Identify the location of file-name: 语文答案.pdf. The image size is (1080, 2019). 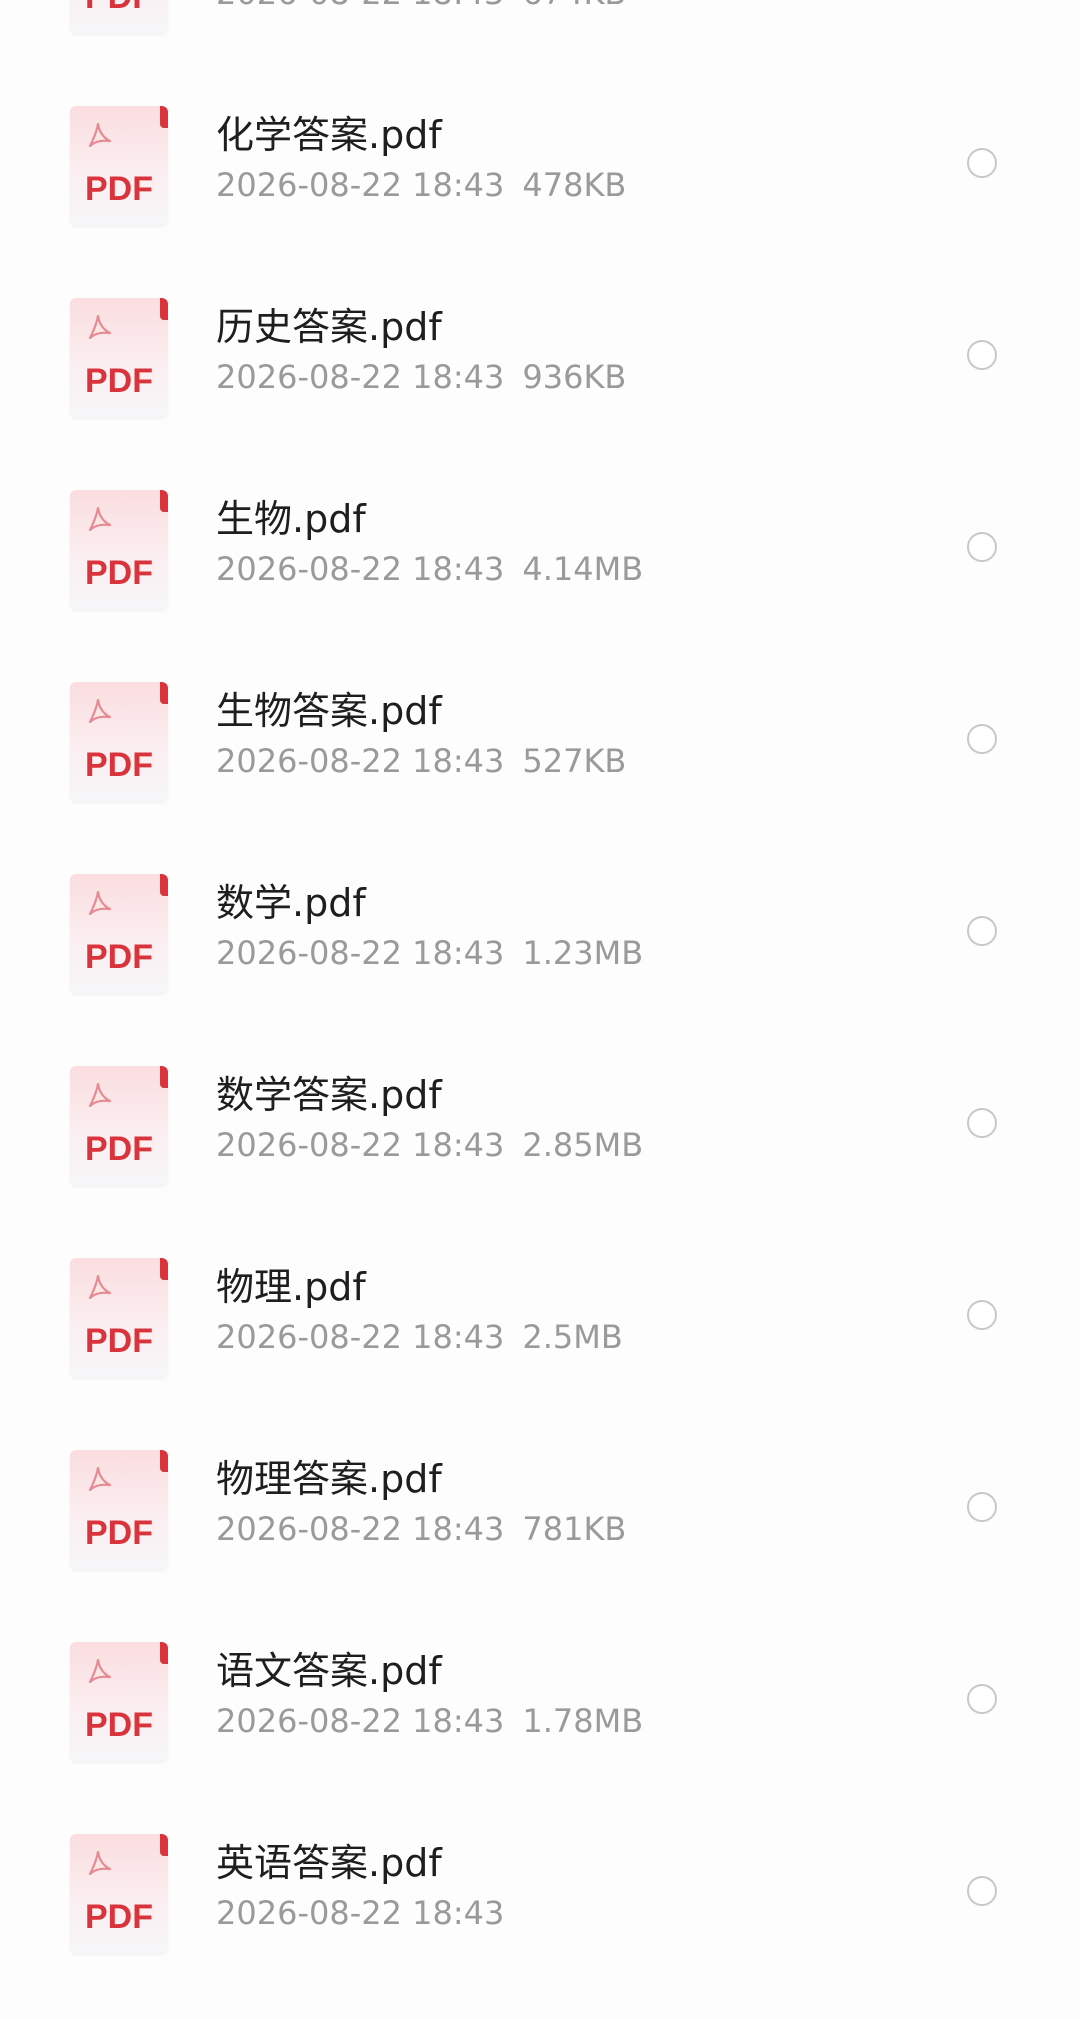
(329, 1671).